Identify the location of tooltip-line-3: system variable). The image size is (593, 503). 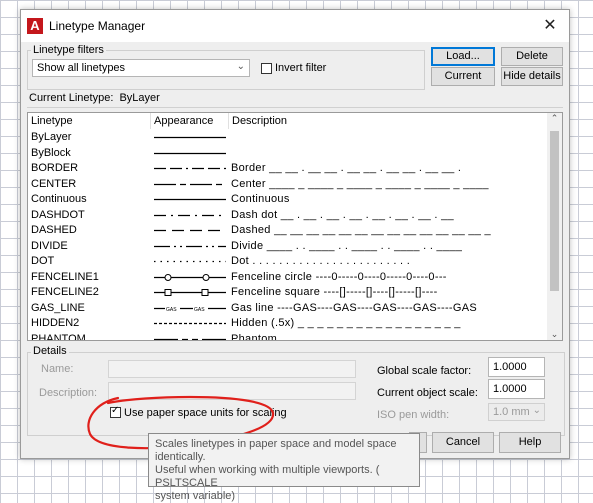
(195, 496).